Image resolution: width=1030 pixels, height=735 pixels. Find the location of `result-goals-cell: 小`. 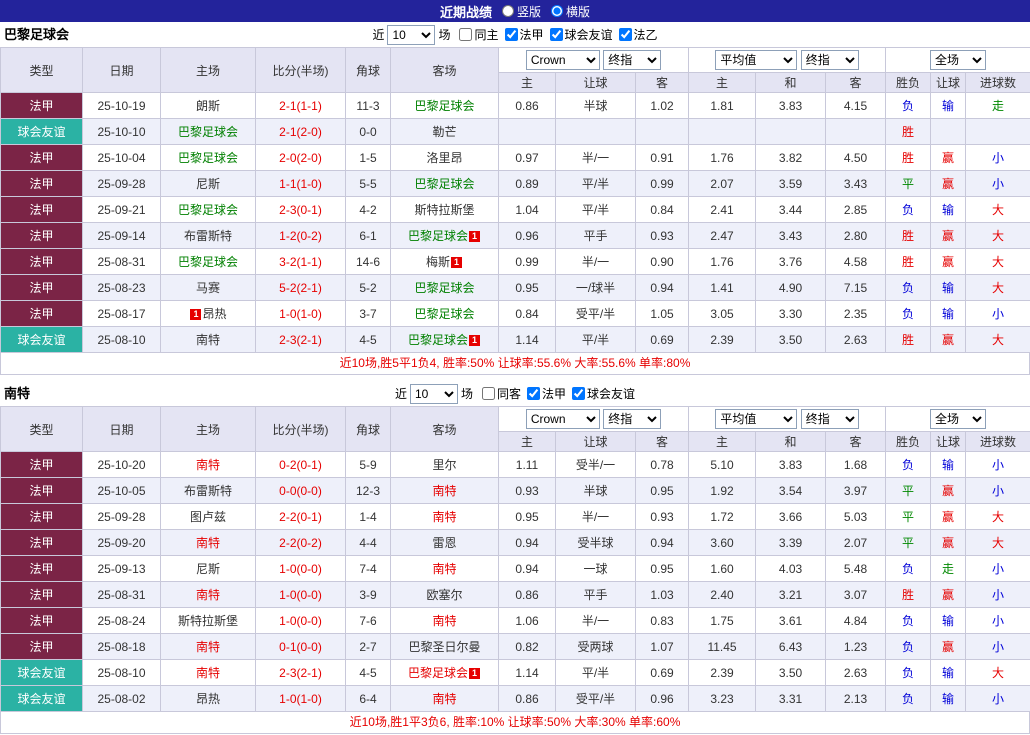

result-goals-cell: 小 is located at coordinates (997, 698).